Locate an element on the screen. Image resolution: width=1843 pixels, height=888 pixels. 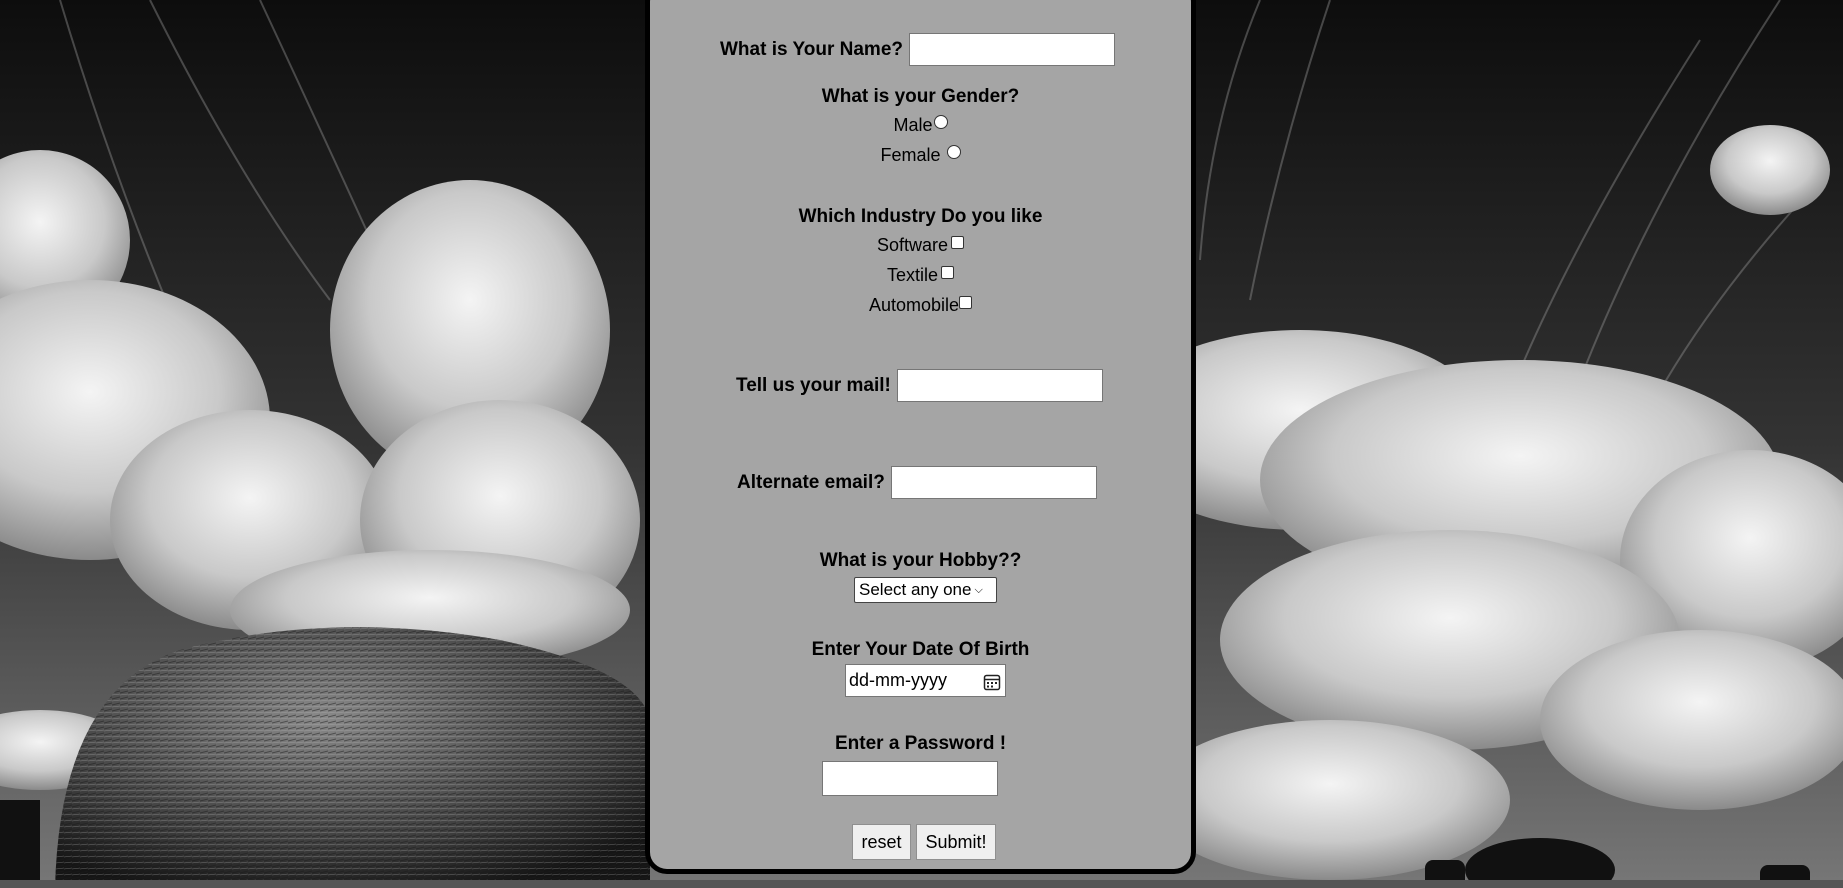
gender-male-radio is located at coordinates (940, 121).